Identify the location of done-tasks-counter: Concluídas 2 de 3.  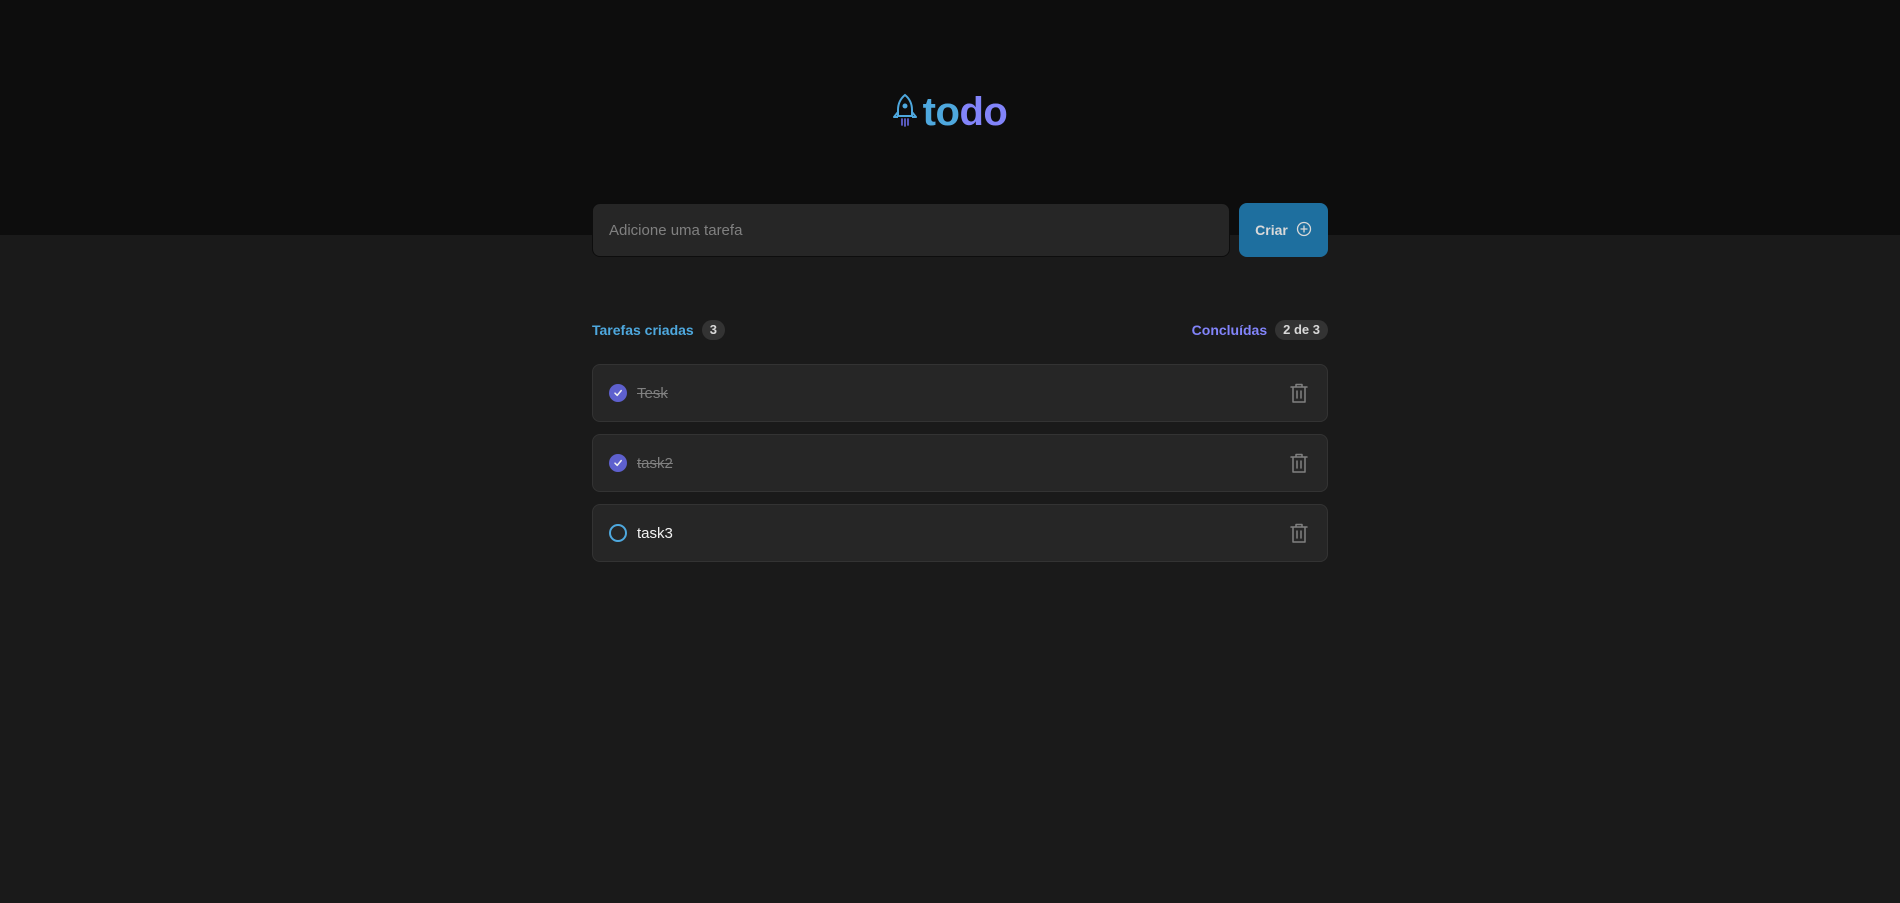
(1260, 330).